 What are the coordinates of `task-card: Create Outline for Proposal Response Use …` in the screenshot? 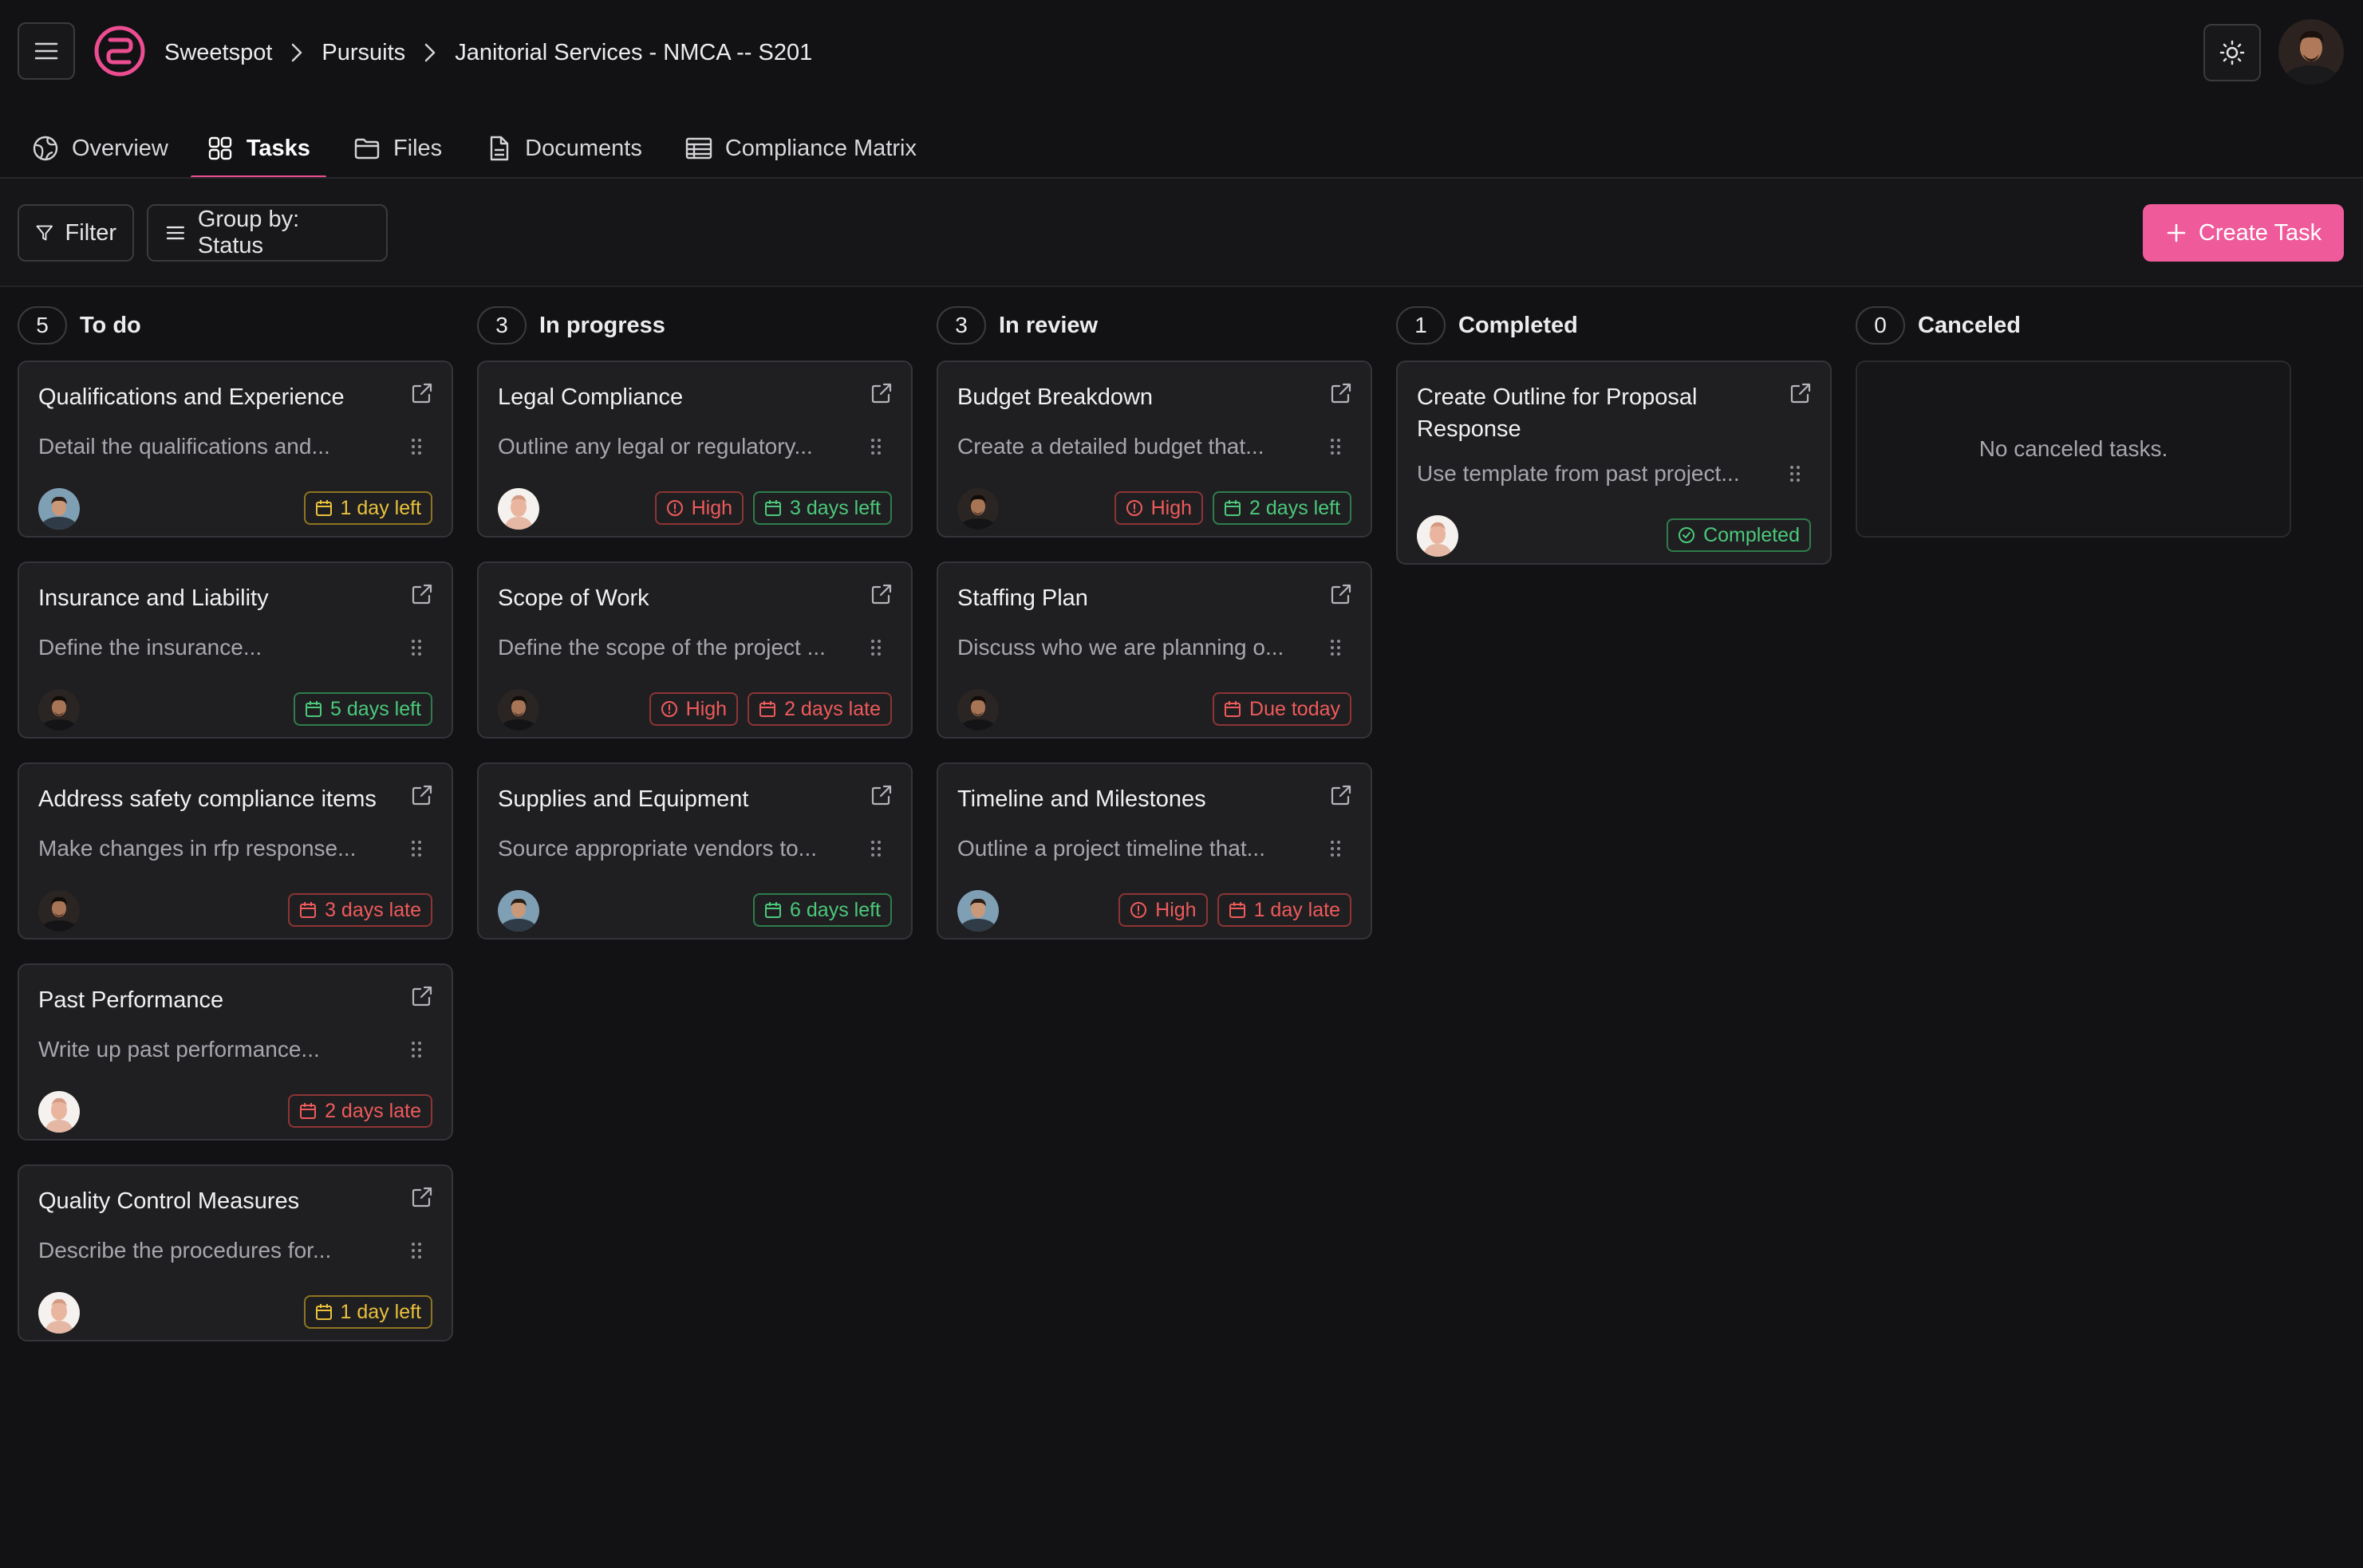 It's located at (1614, 462).